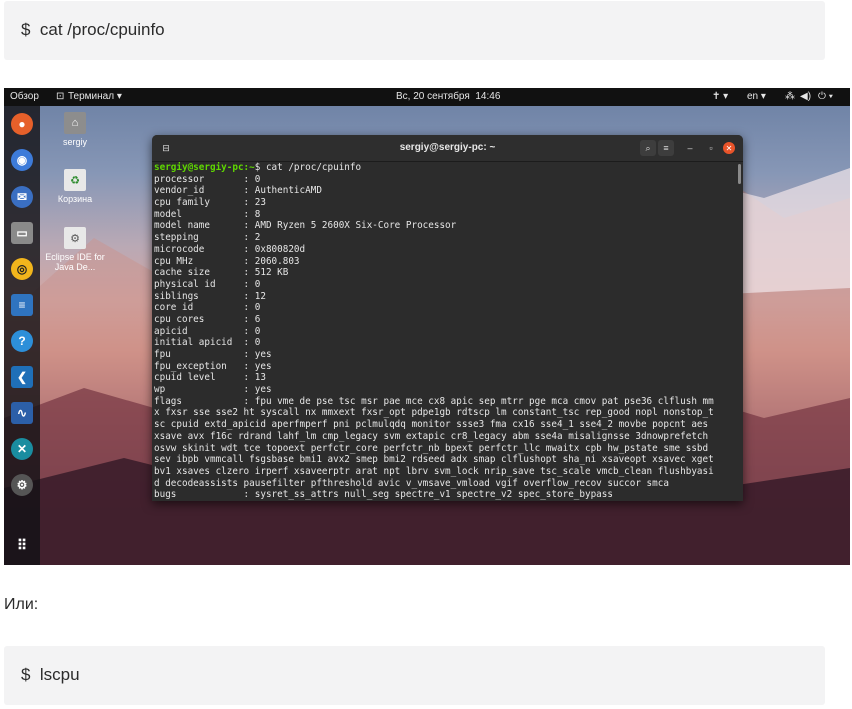  What do you see at coordinates (414, 675) in the screenshot?
I see `code-block-lscpu: $ lscpu` at bounding box center [414, 675].